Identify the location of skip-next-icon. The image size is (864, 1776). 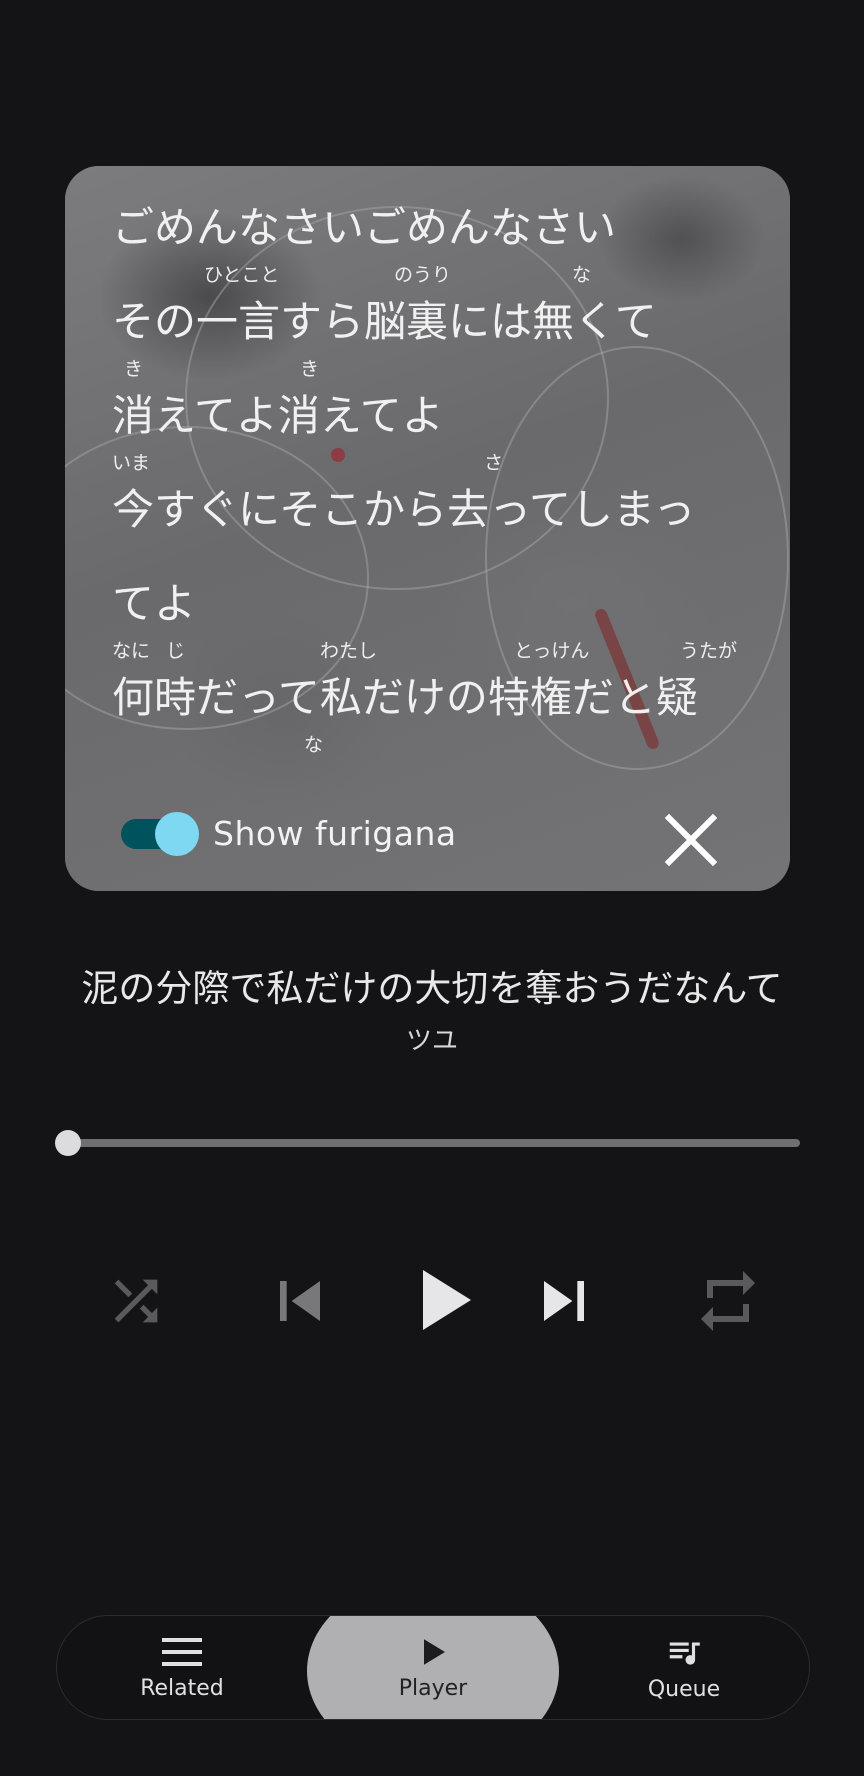
(564, 1301).